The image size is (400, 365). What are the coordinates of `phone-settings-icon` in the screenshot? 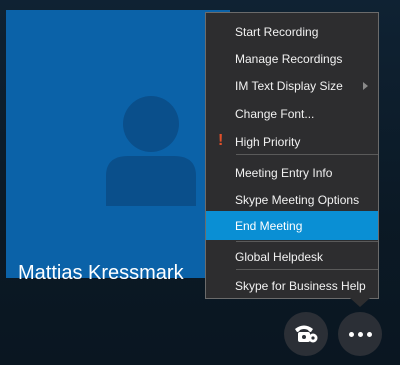 It's located at (306, 334).